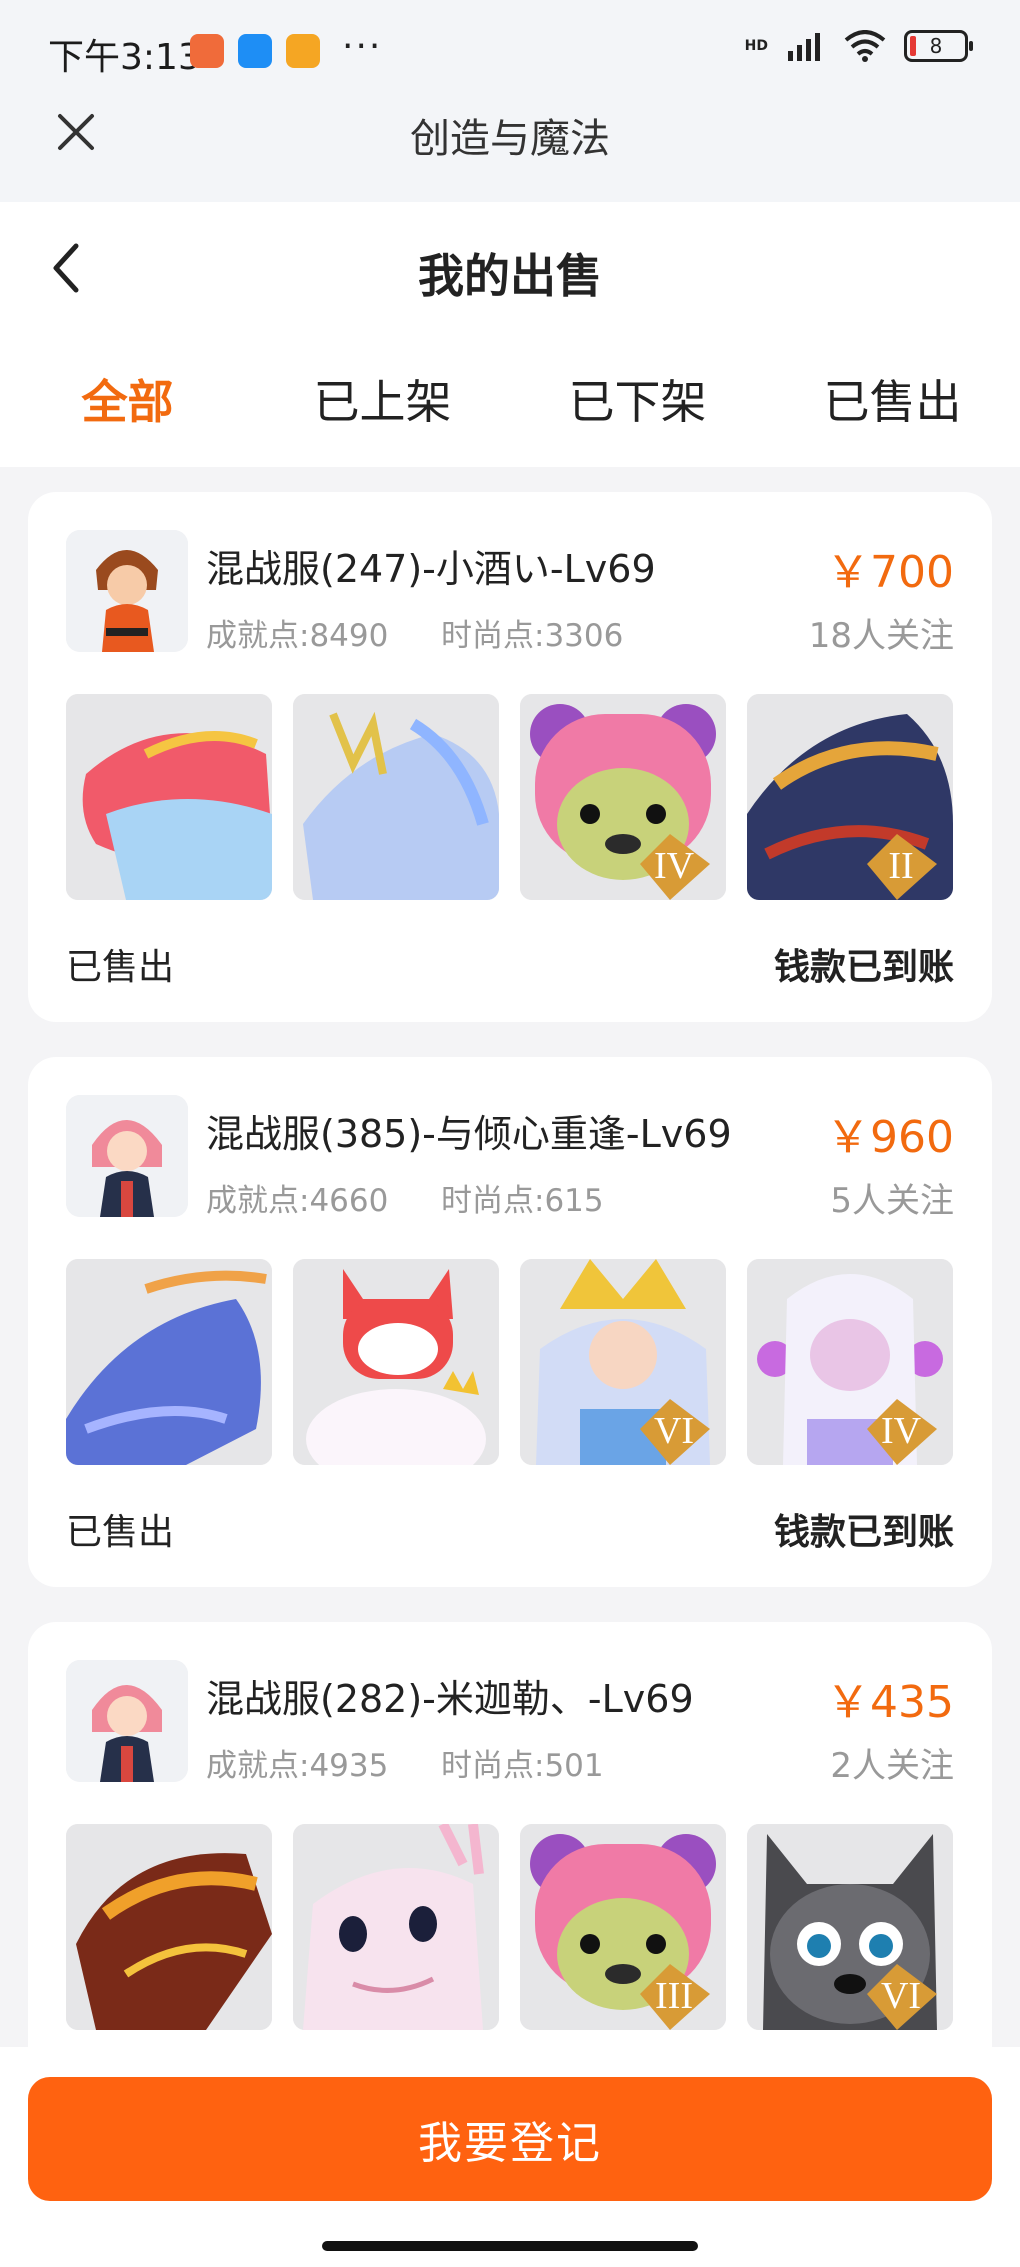  Describe the element at coordinates (127, 399) in the screenshot. I see `tab-all: 全部` at that location.